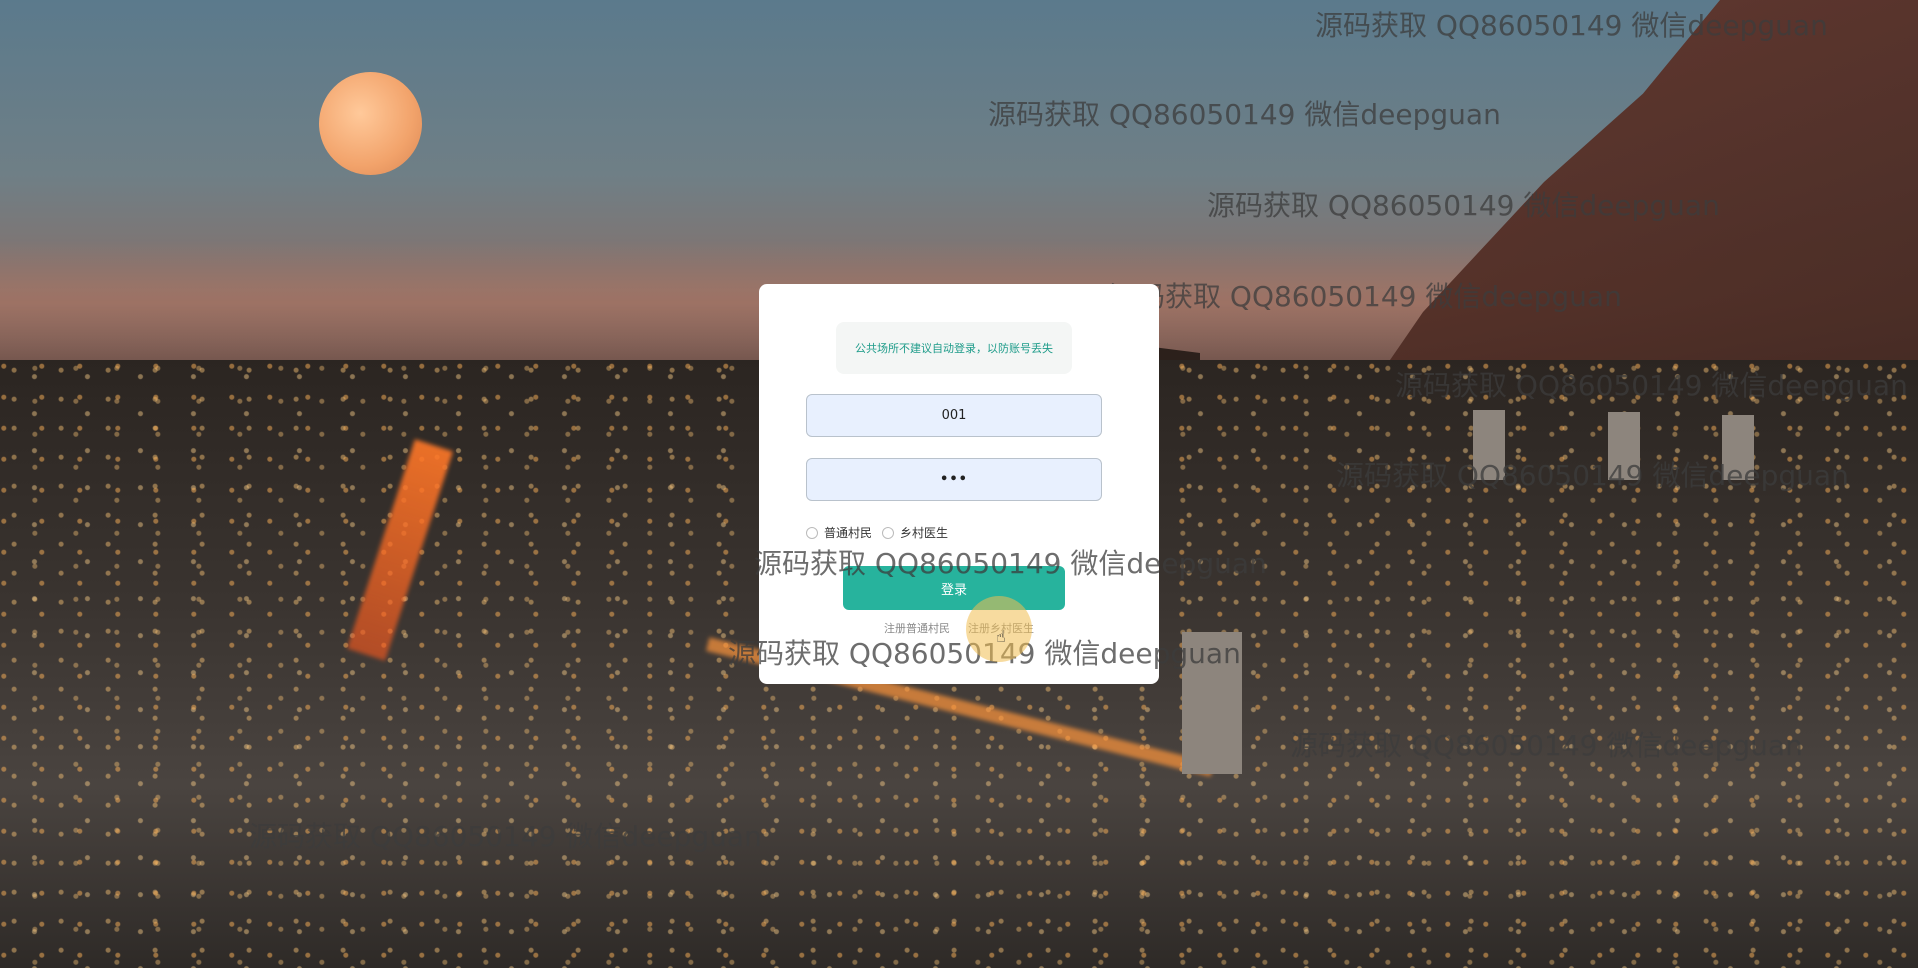 Image resolution: width=1918 pixels, height=968 pixels. What do you see at coordinates (924, 533) in the screenshot?
I see `role-label: 乡村医生` at bounding box center [924, 533].